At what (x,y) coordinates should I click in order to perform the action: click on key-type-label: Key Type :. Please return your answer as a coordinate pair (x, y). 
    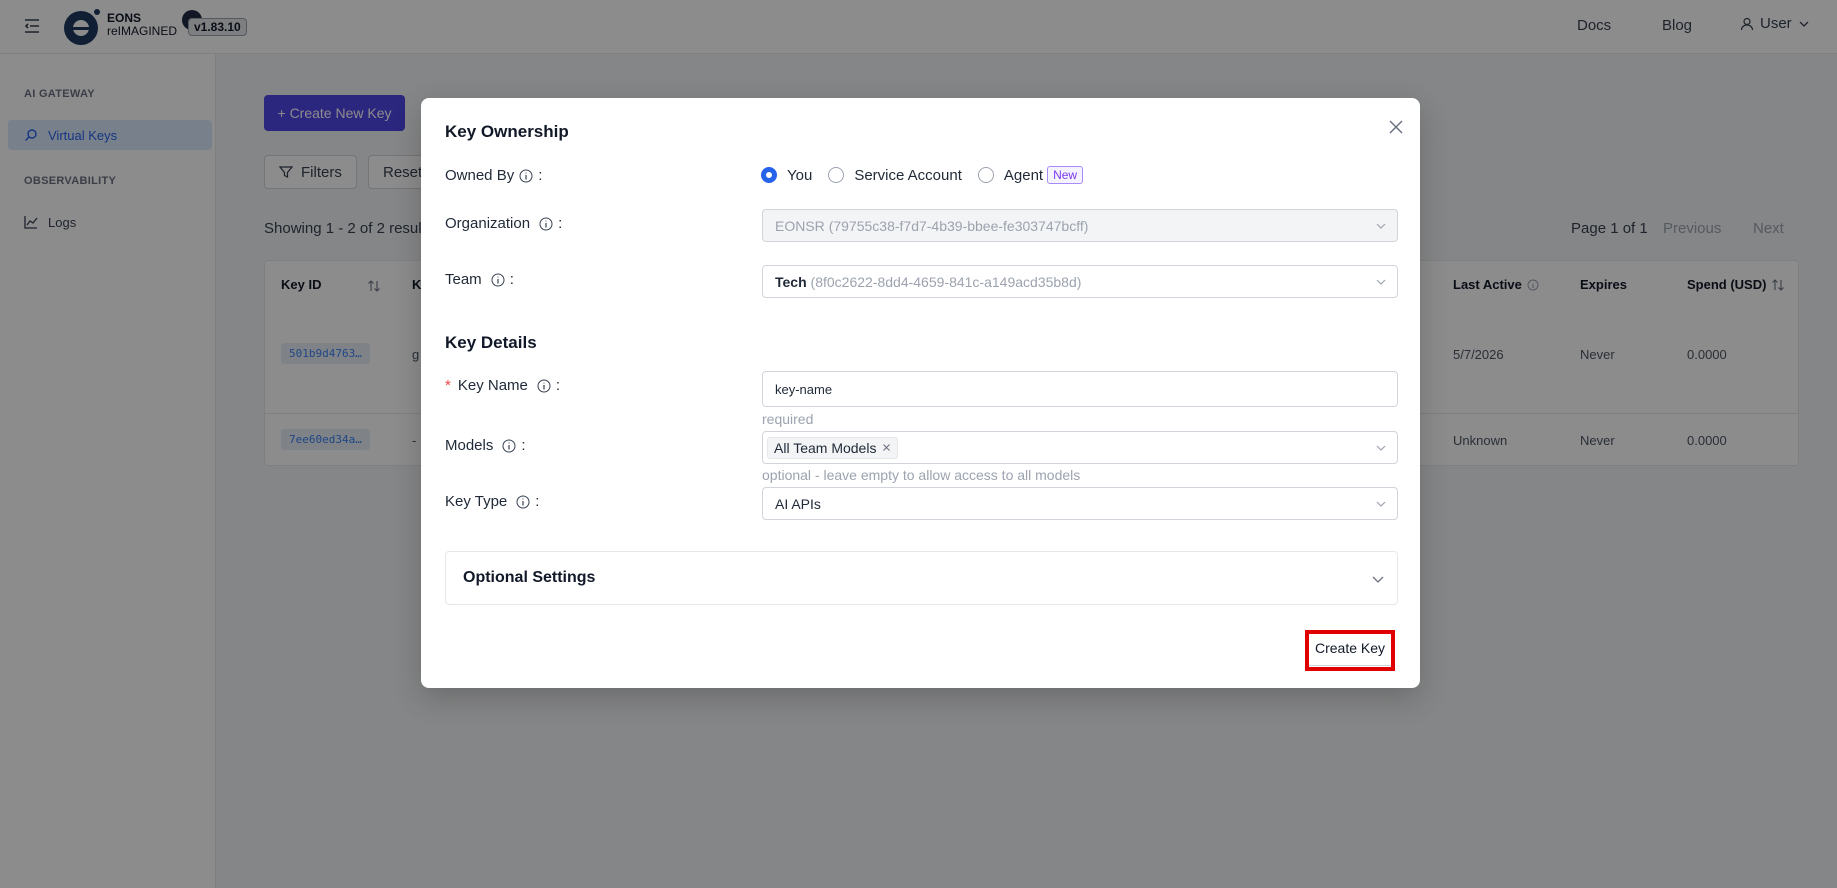
    Looking at the image, I should click on (492, 501).